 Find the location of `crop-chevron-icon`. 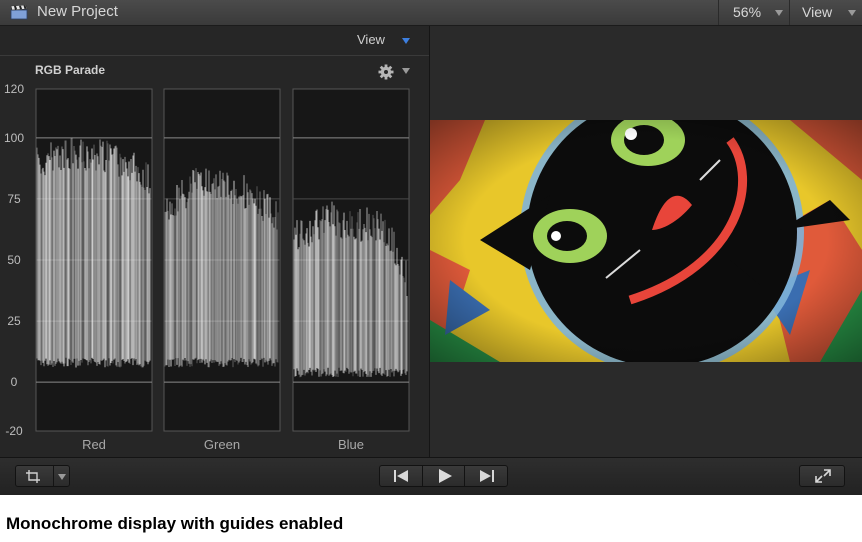

crop-chevron-icon is located at coordinates (62, 477).